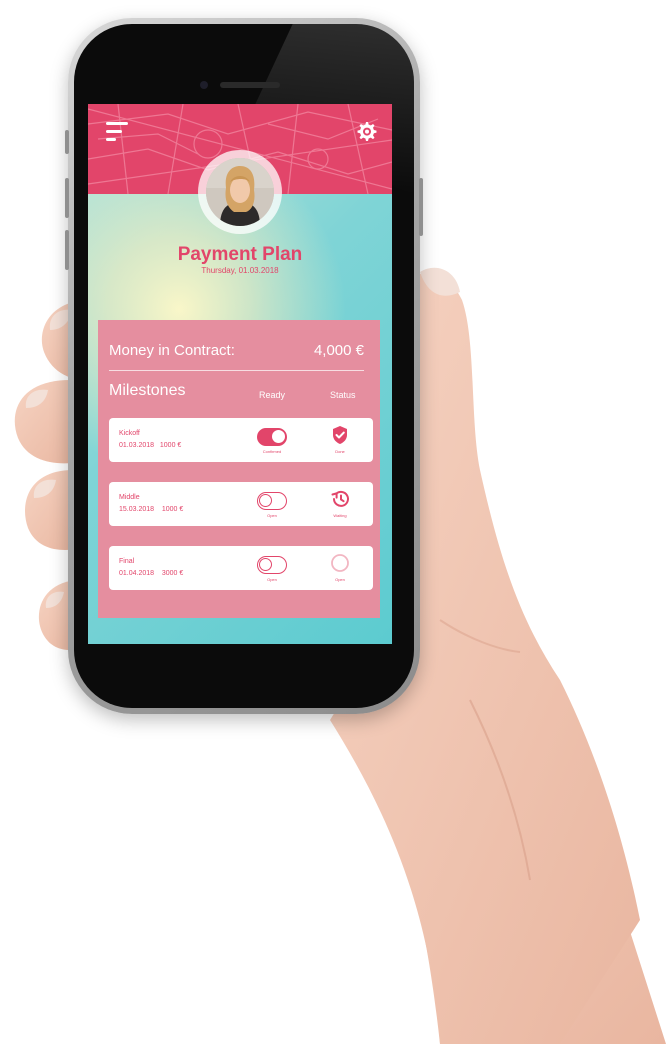  I want to click on avatar-ring, so click(240, 192).